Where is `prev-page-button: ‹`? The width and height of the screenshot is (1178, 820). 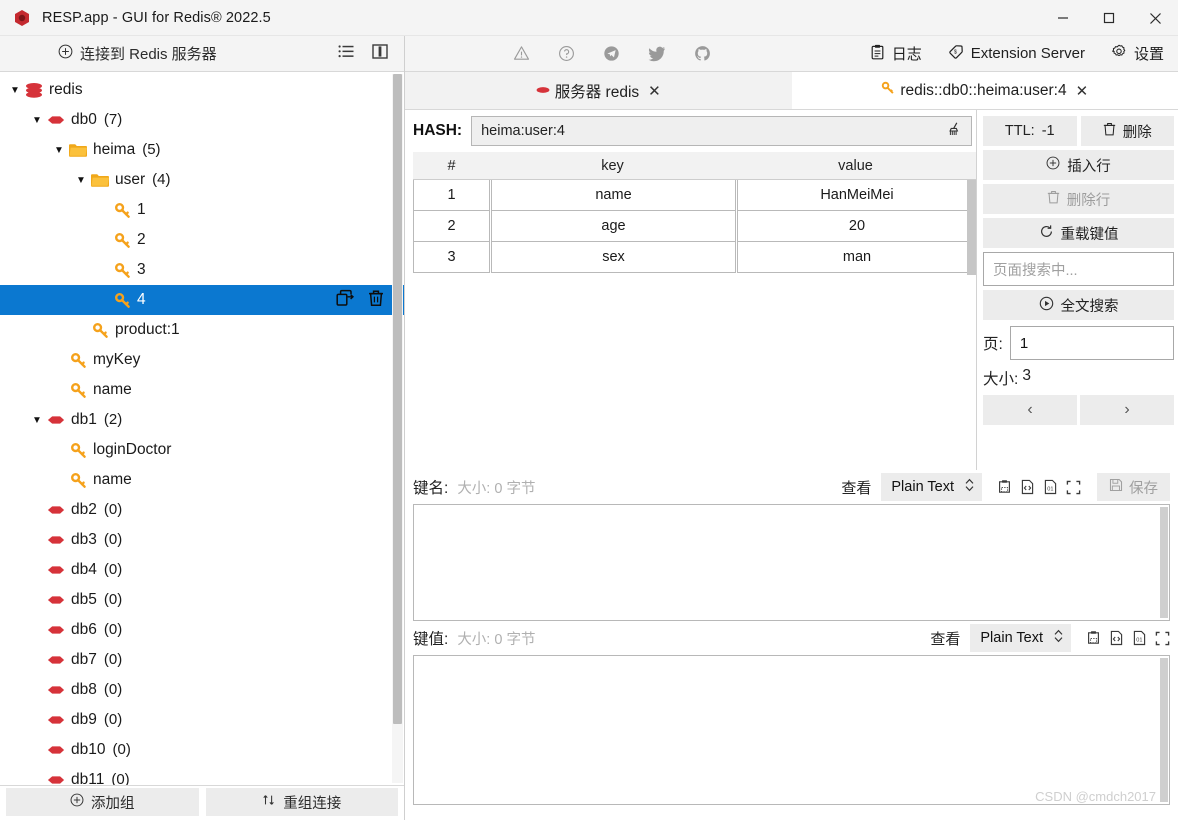
prev-page-button: ‹ is located at coordinates (1030, 410).